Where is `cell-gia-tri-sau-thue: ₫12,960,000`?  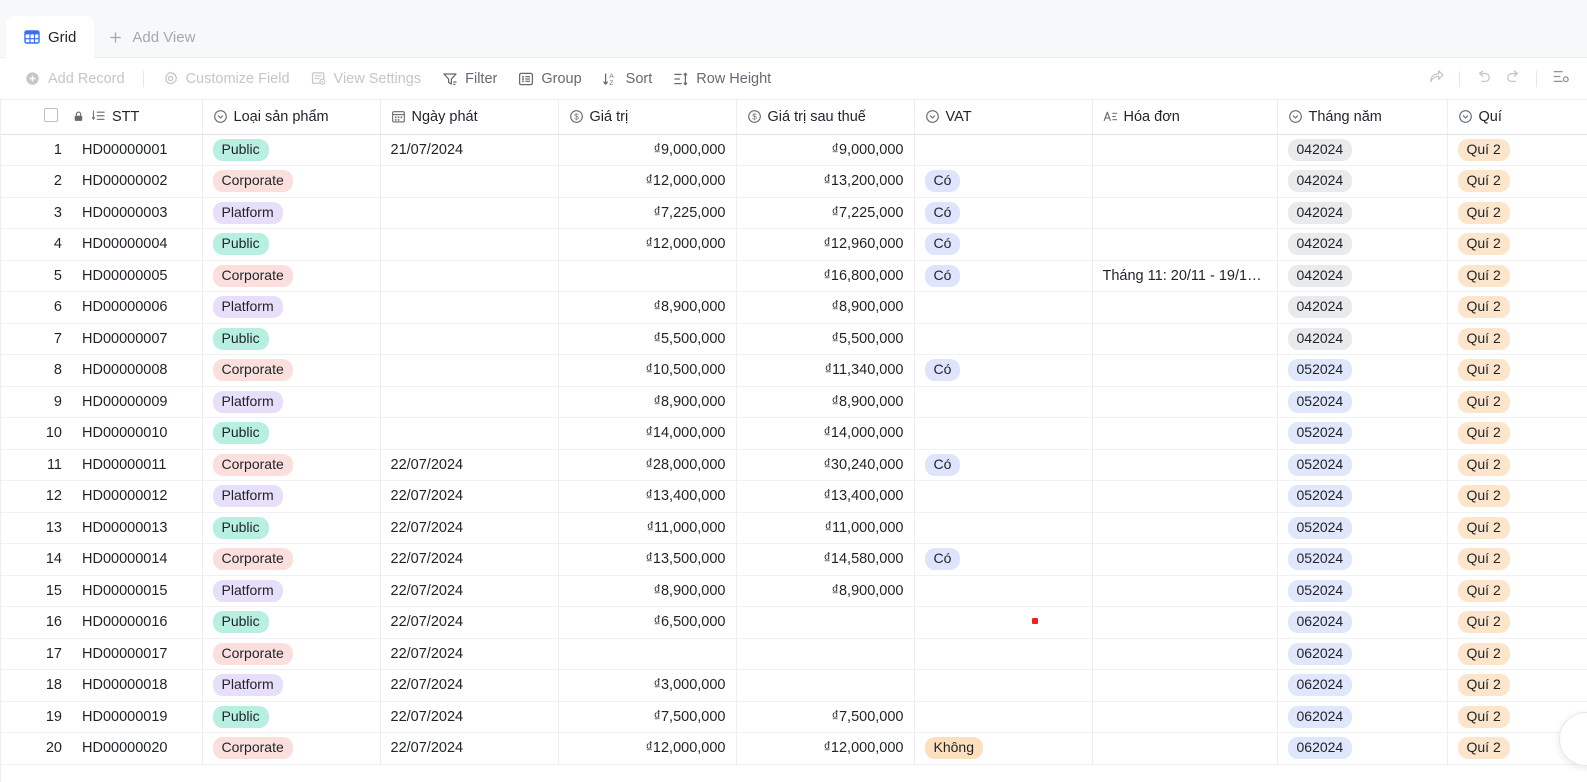 cell-gia-tri-sau-thue: ₫12,960,000 is located at coordinates (825, 244).